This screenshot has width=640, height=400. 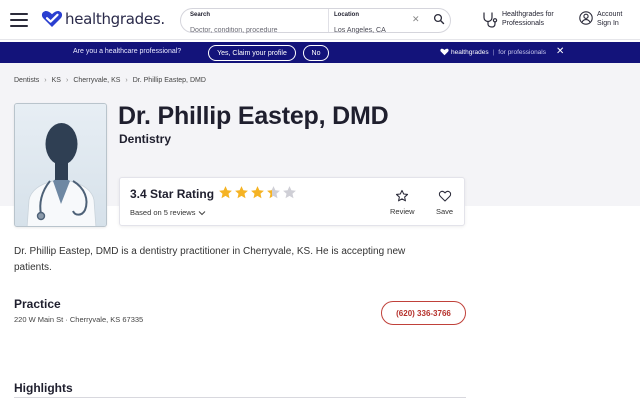 What do you see at coordinates (444, 196) in the screenshot?
I see `heart-outline-icon` at bounding box center [444, 196].